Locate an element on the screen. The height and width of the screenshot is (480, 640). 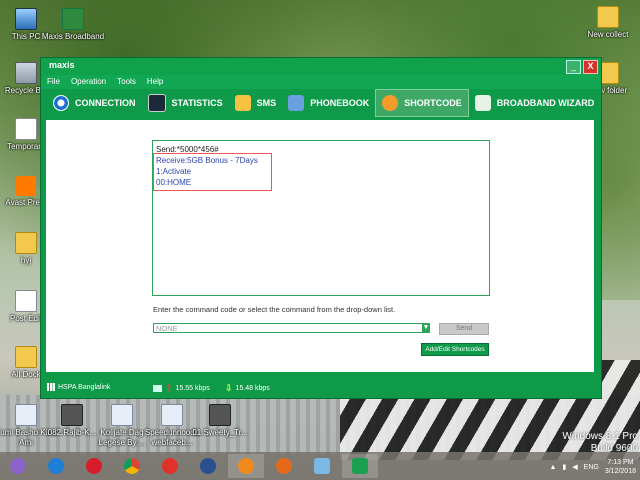
chrome-icon is located at coordinates (132, 466).